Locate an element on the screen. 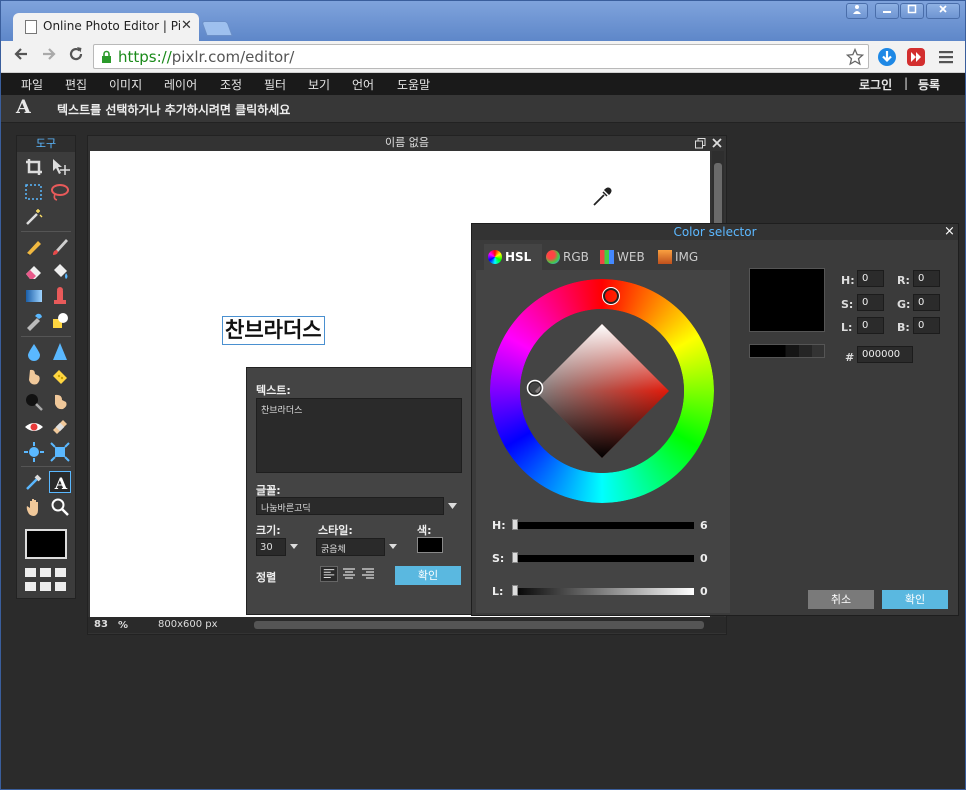 The width and height of the screenshot is (966, 810). text-input: 찬브라더스 is located at coordinates (359, 435).